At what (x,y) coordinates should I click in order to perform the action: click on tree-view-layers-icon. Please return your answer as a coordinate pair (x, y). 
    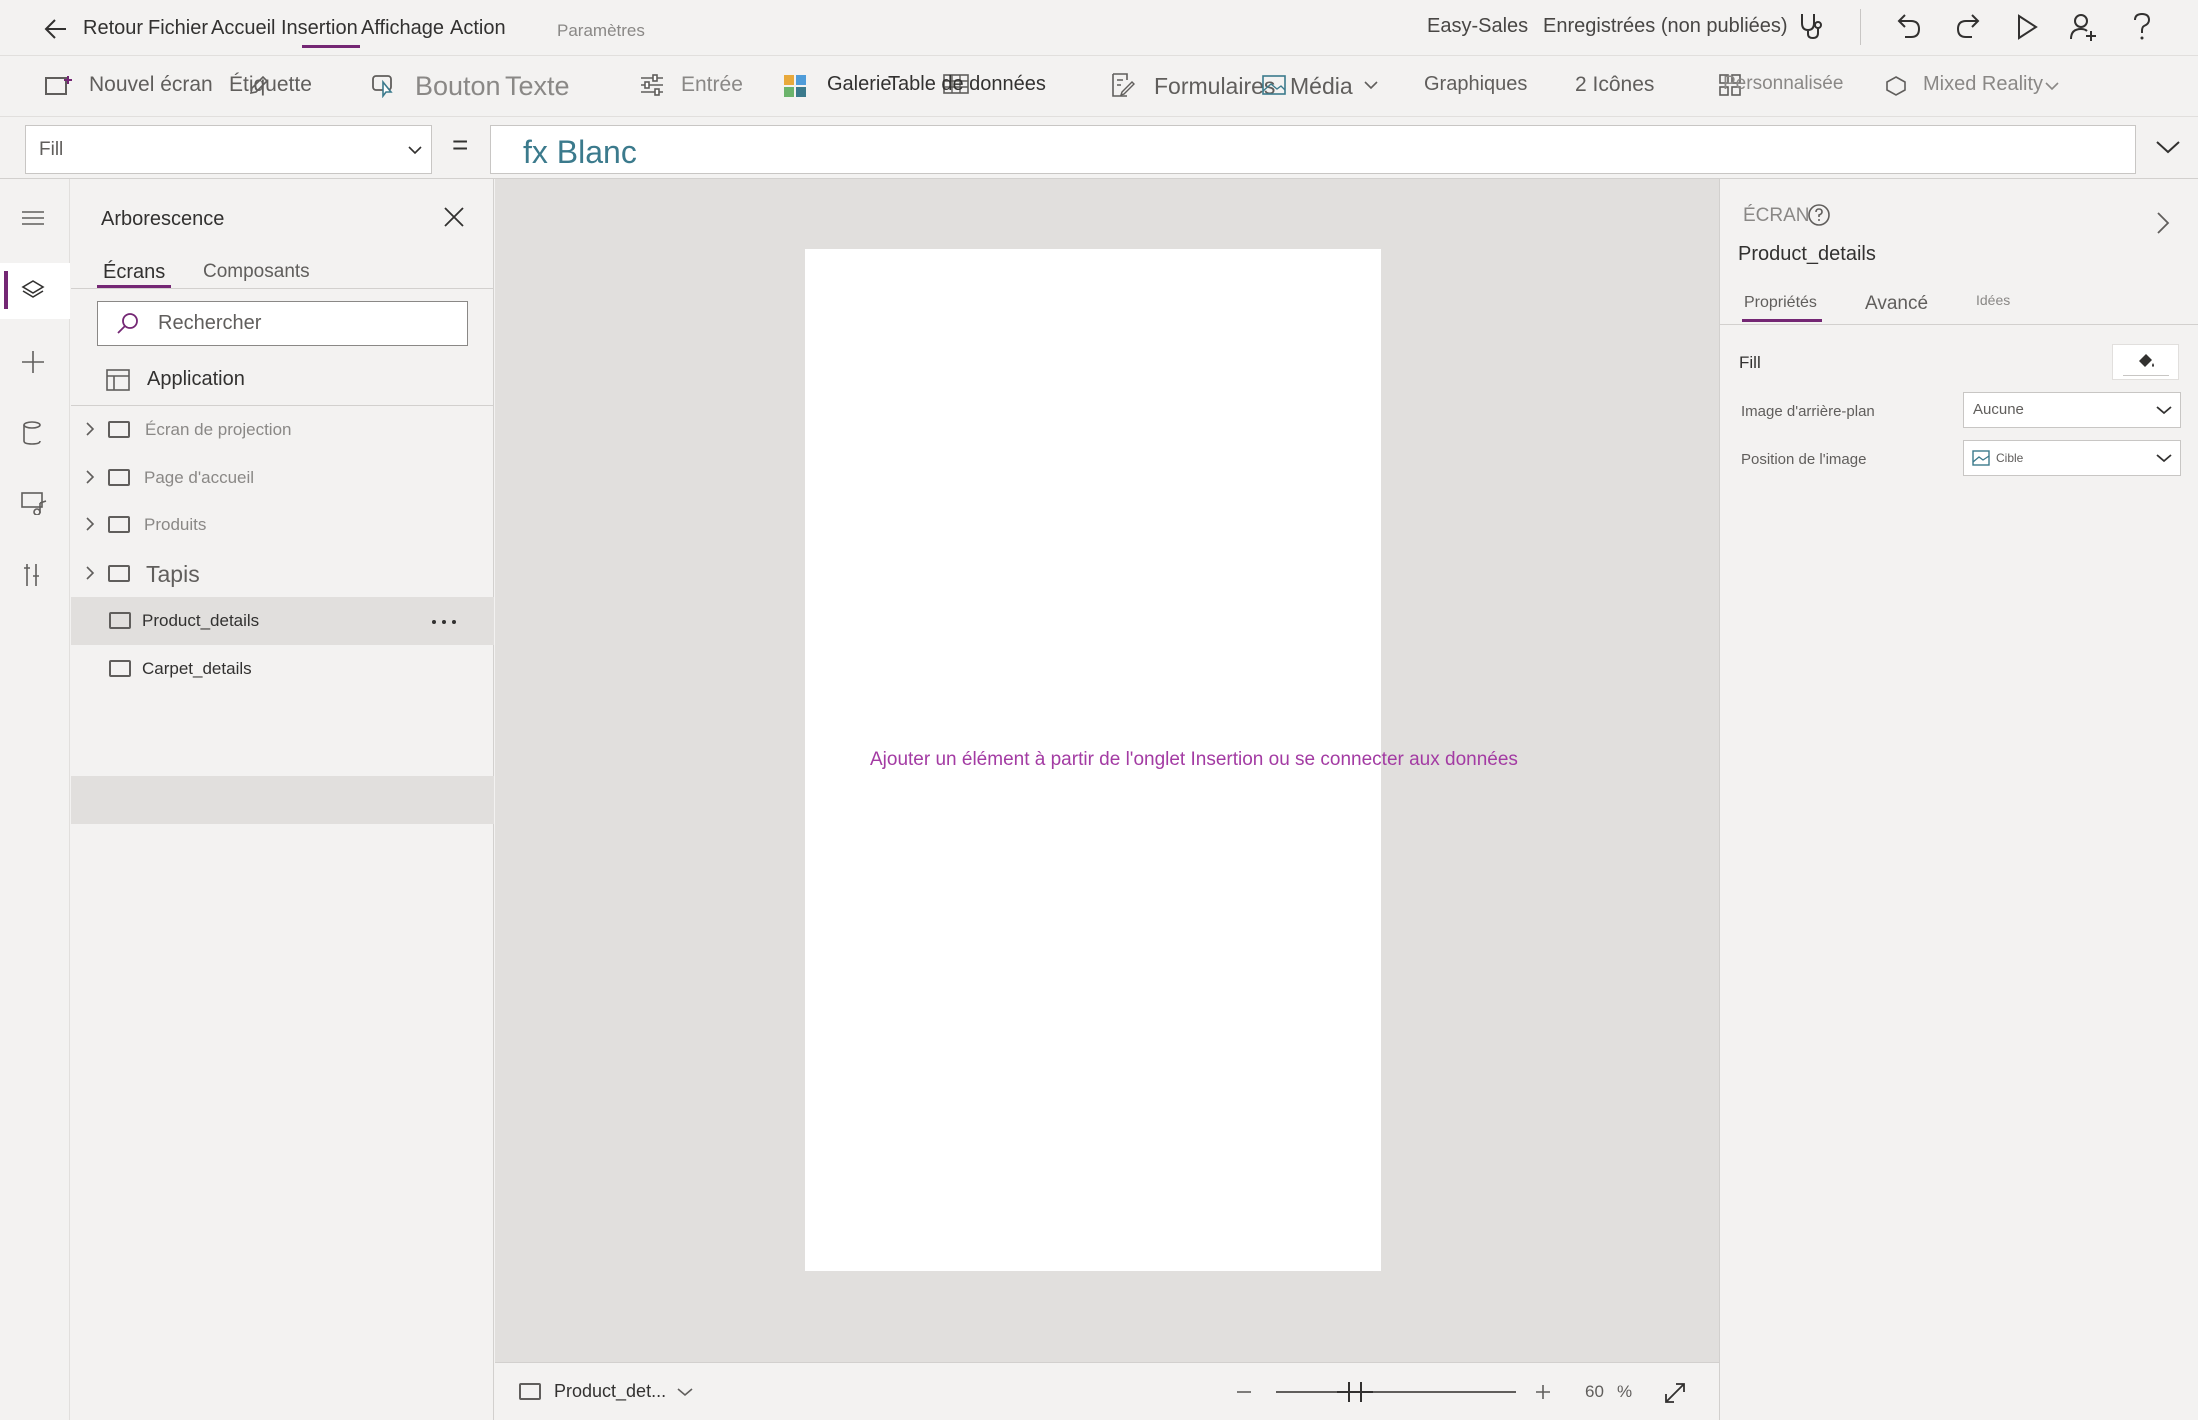
    Looking at the image, I should click on (33, 290).